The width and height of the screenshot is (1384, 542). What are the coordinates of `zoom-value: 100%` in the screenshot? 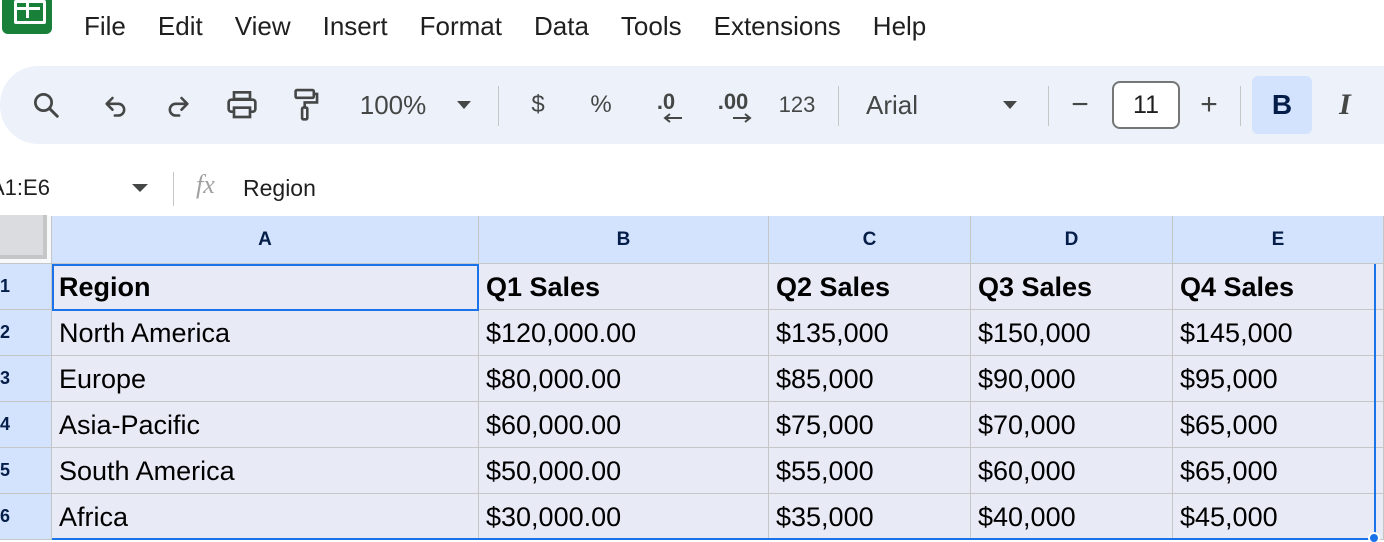 It's located at (393, 104).